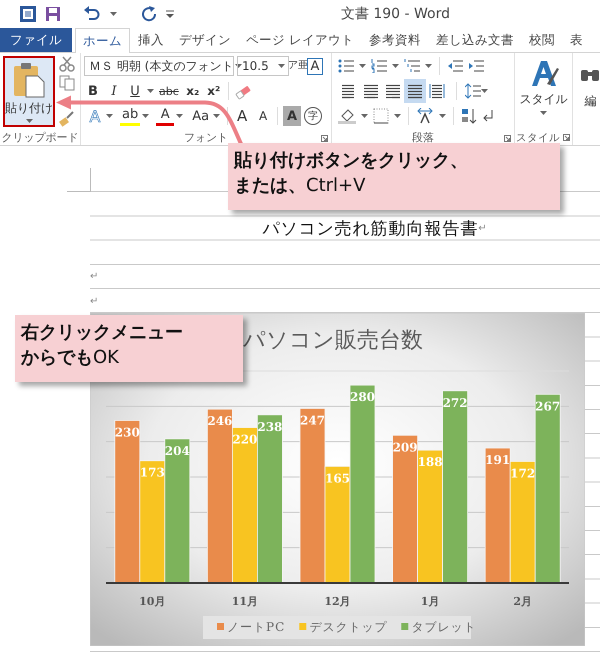  What do you see at coordinates (36, 40) in the screenshot?
I see `file-tab: ファイル` at bounding box center [36, 40].